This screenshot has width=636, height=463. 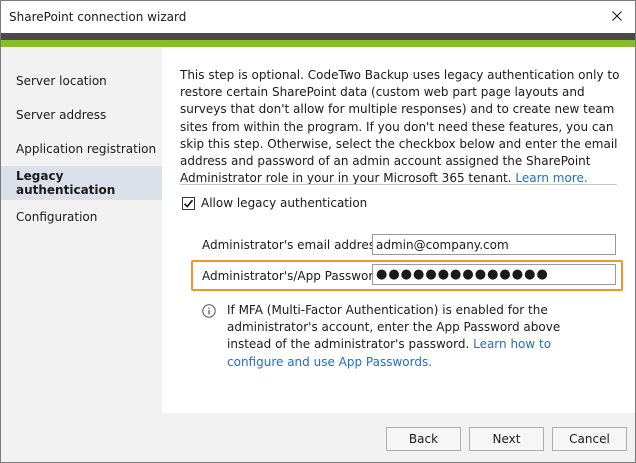 What do you see at coordinates (318, 36) in the screenshot?
I see `header-band-dark` at bounding box center [318, 36].